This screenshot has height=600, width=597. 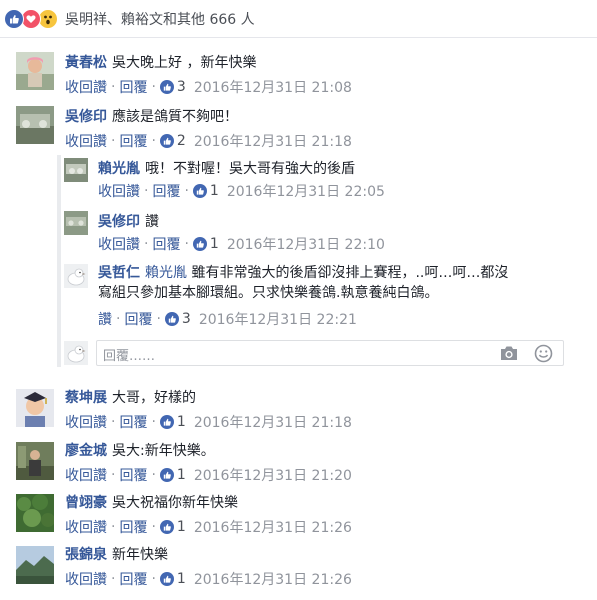 I want to click on current-user-avatar, so click(x=76, y=353).